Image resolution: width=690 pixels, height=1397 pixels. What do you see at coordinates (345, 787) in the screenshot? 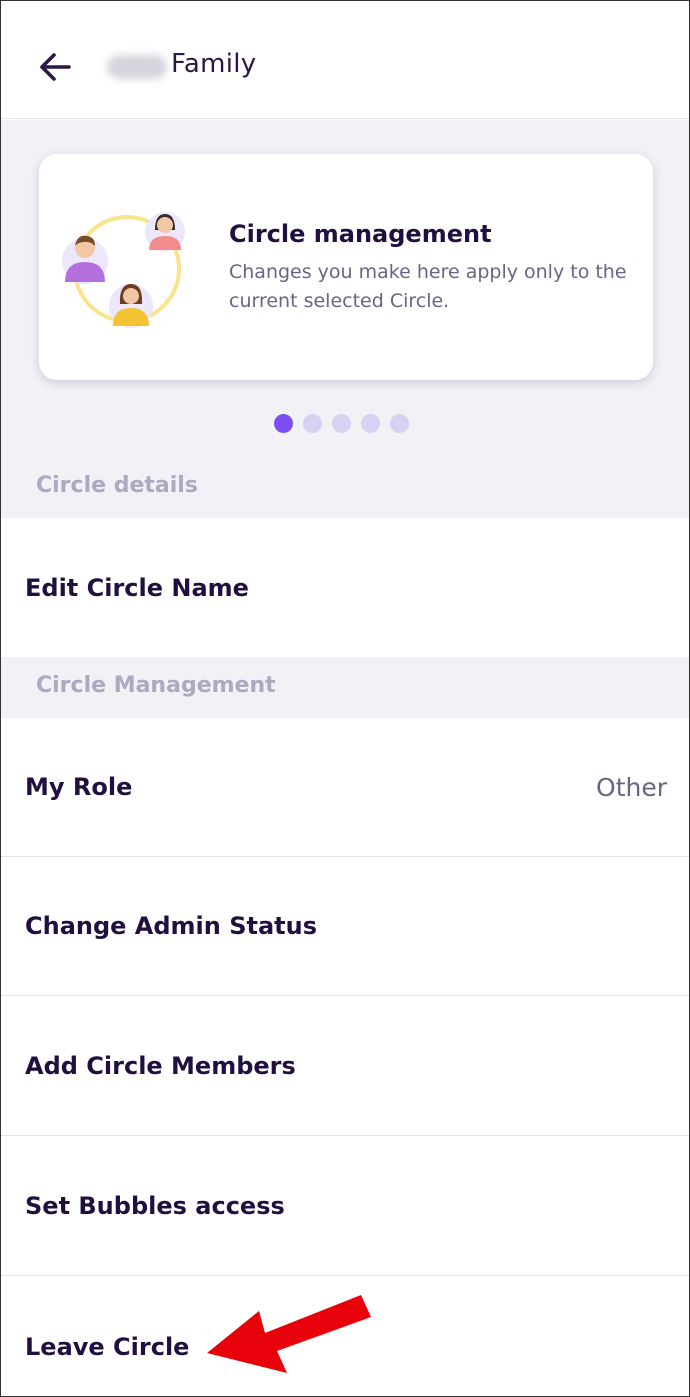
I see `my-role-row: My Role Other` at bounding box center [345, 787].